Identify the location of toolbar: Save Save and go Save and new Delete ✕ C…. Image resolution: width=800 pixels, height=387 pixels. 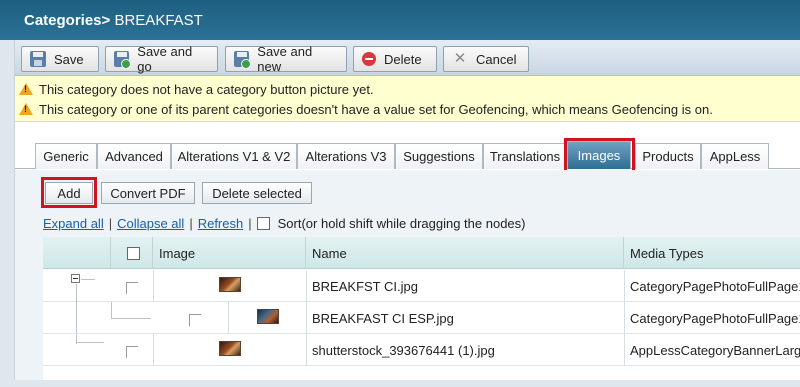
(407, 58).